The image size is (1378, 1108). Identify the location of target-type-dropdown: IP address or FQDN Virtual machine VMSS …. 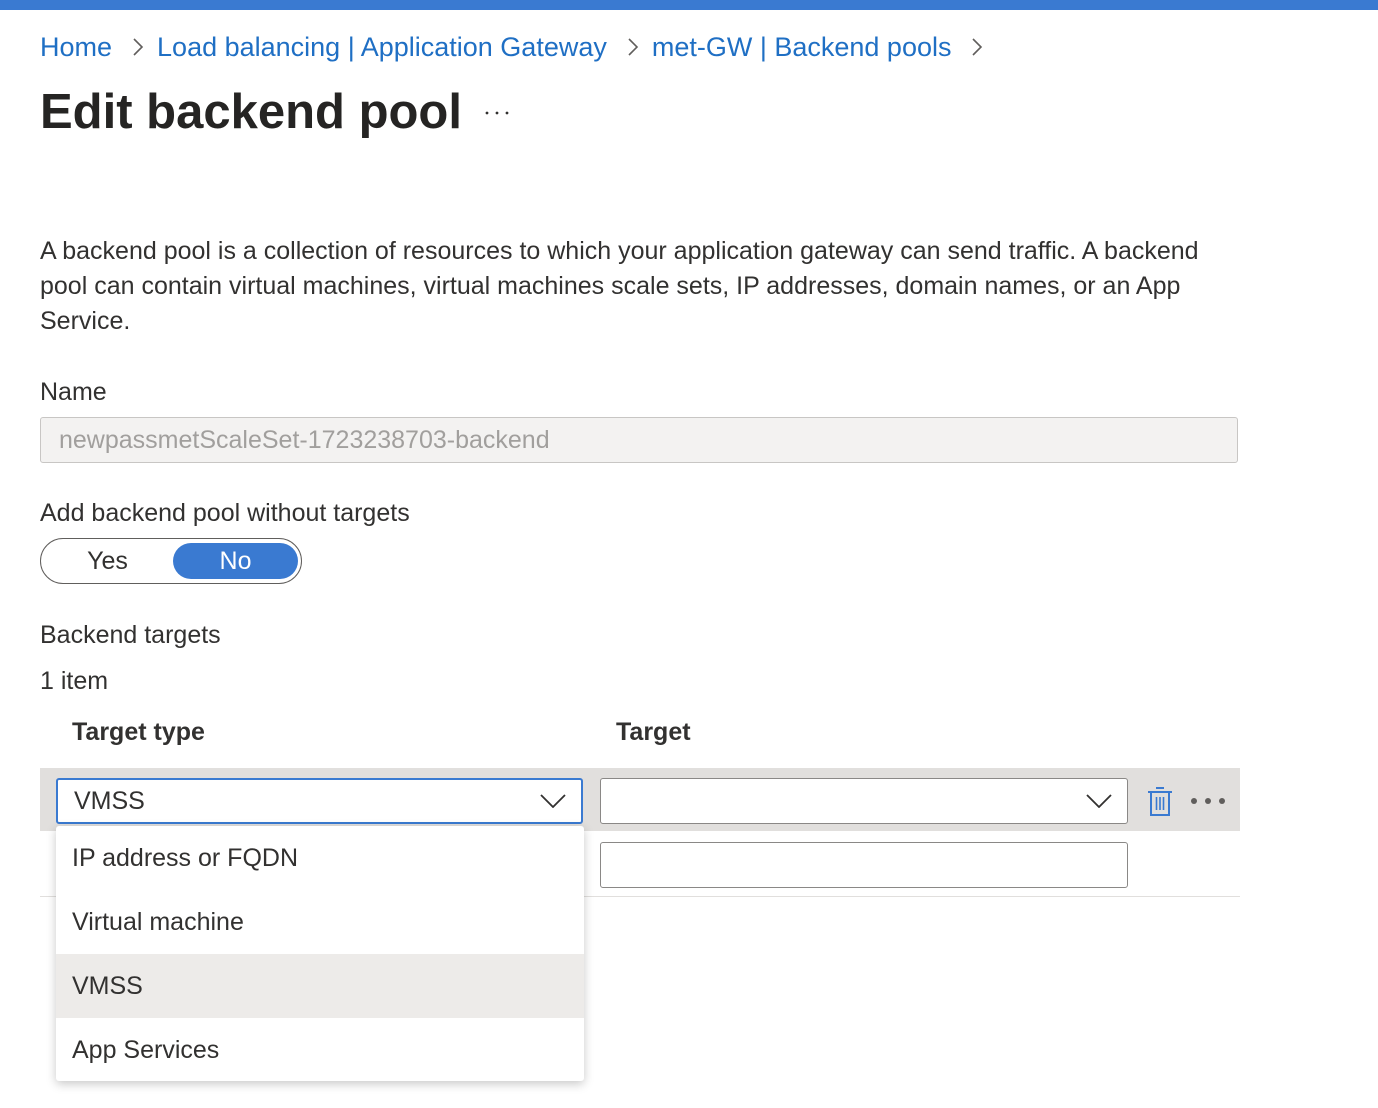
(320, 953).